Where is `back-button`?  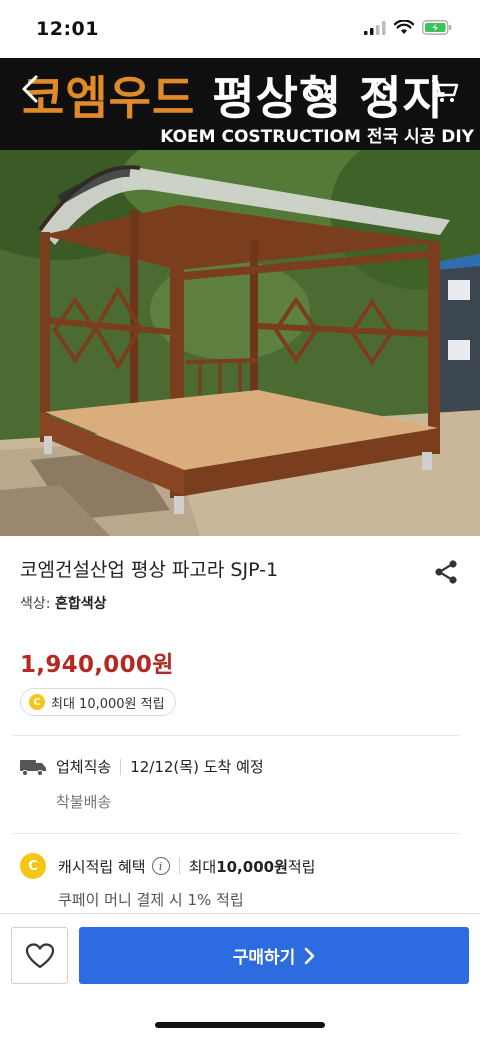 back-button is located at coordinates (31, 89).